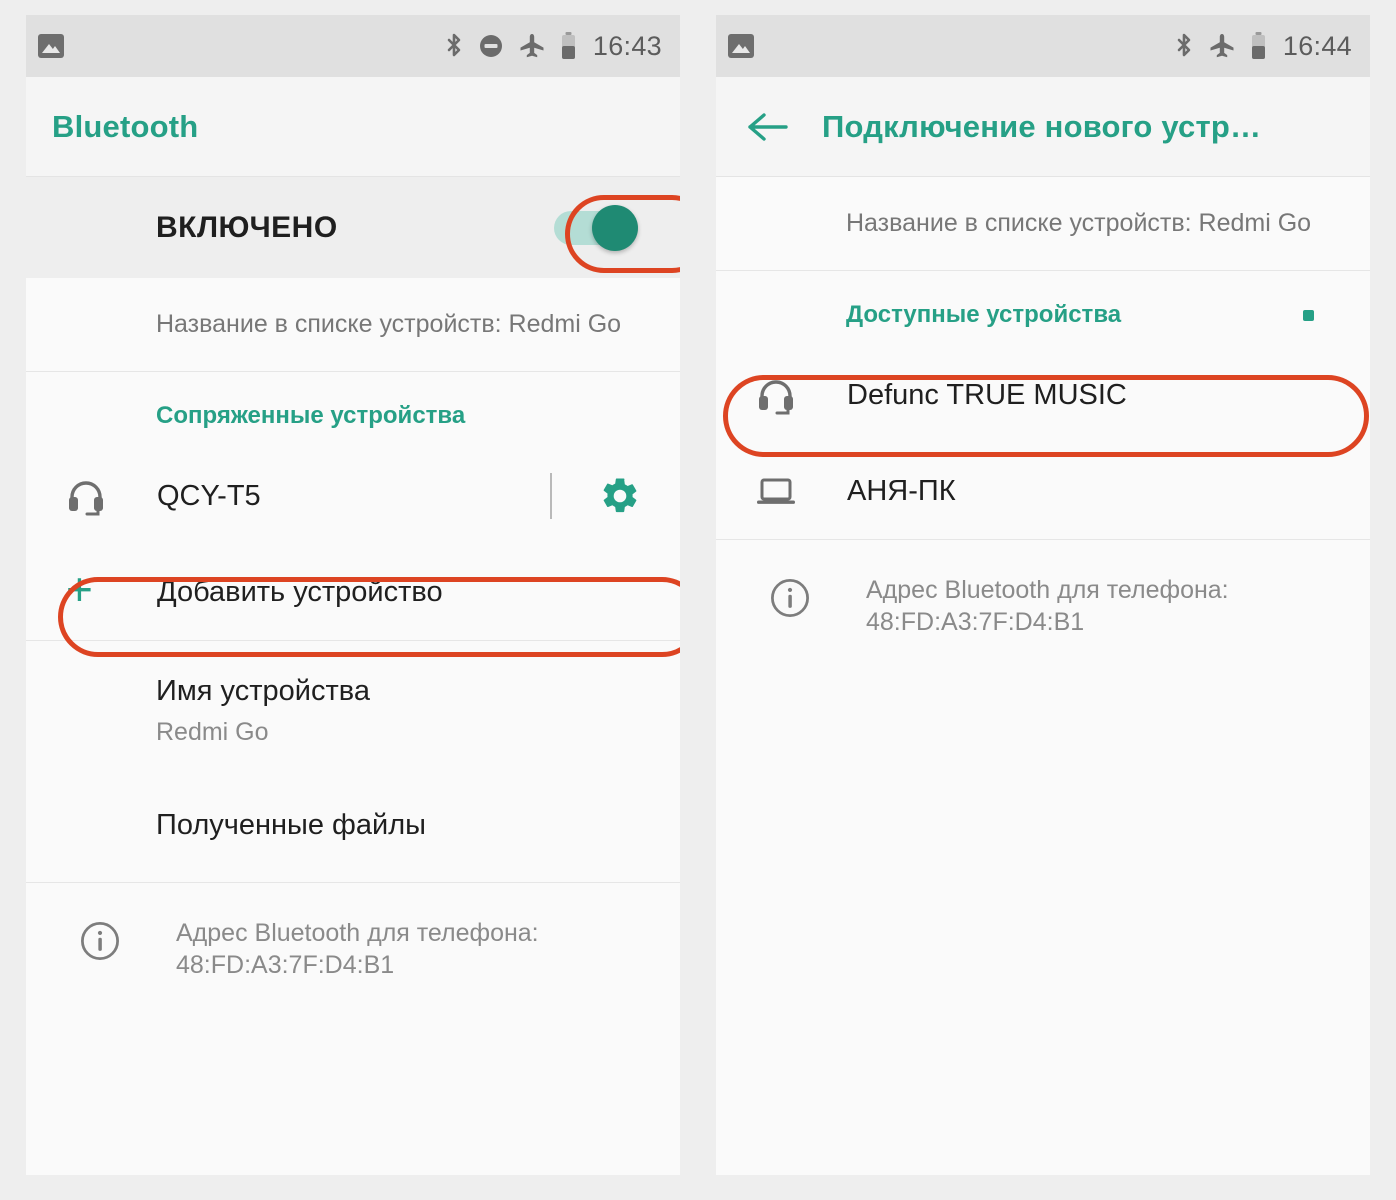 The image size is (1396, 1200). I want to click on status-right-group: 16:43, so click(553, 46).